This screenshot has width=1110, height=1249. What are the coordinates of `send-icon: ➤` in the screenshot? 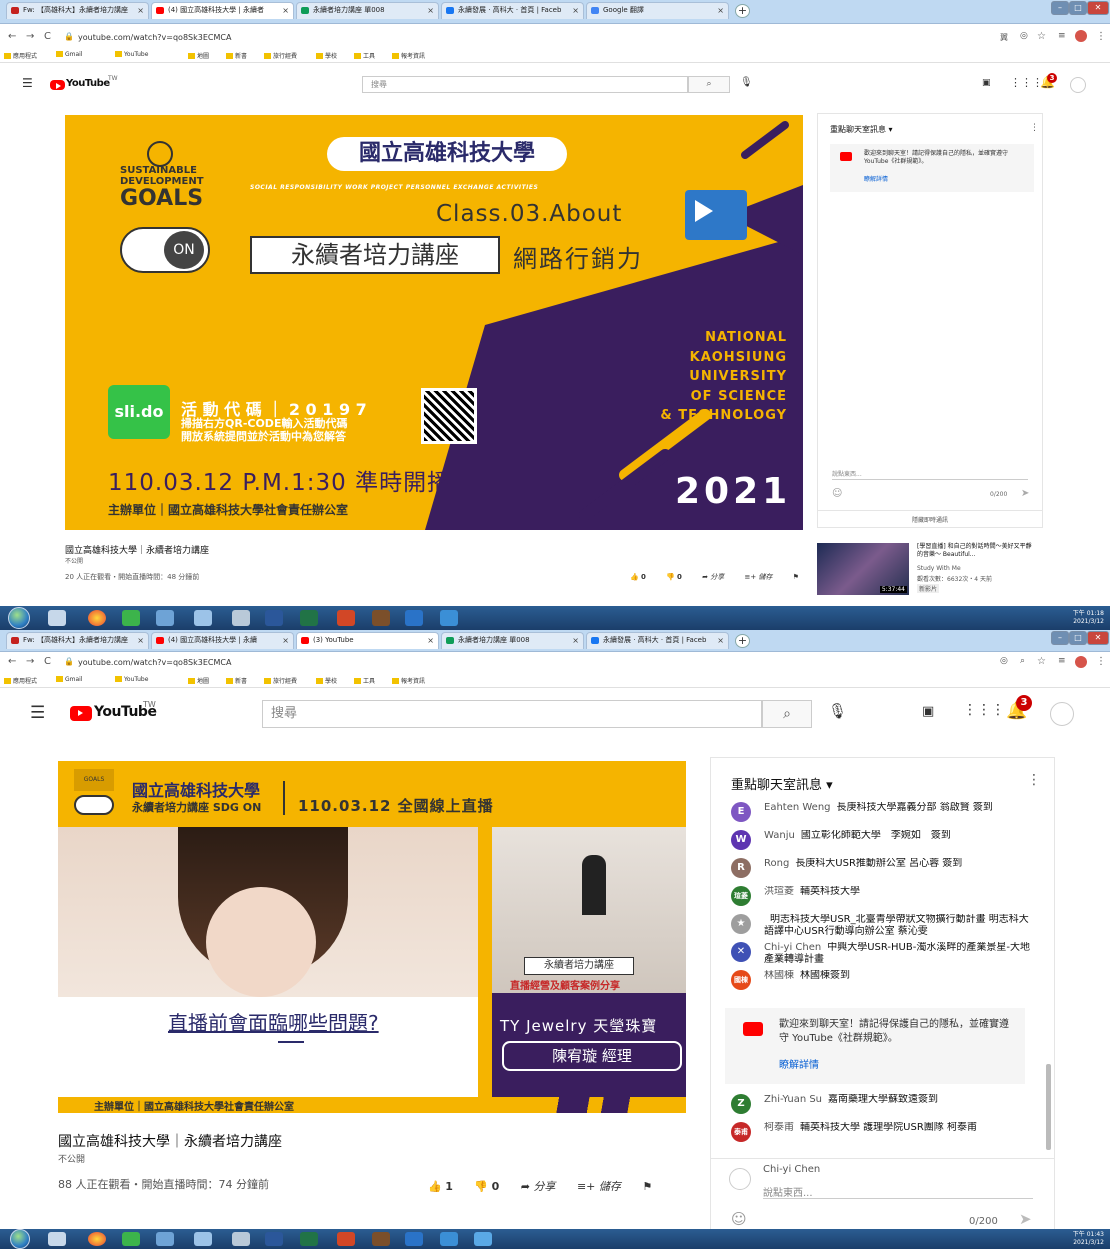 It's located at (1025, 493).